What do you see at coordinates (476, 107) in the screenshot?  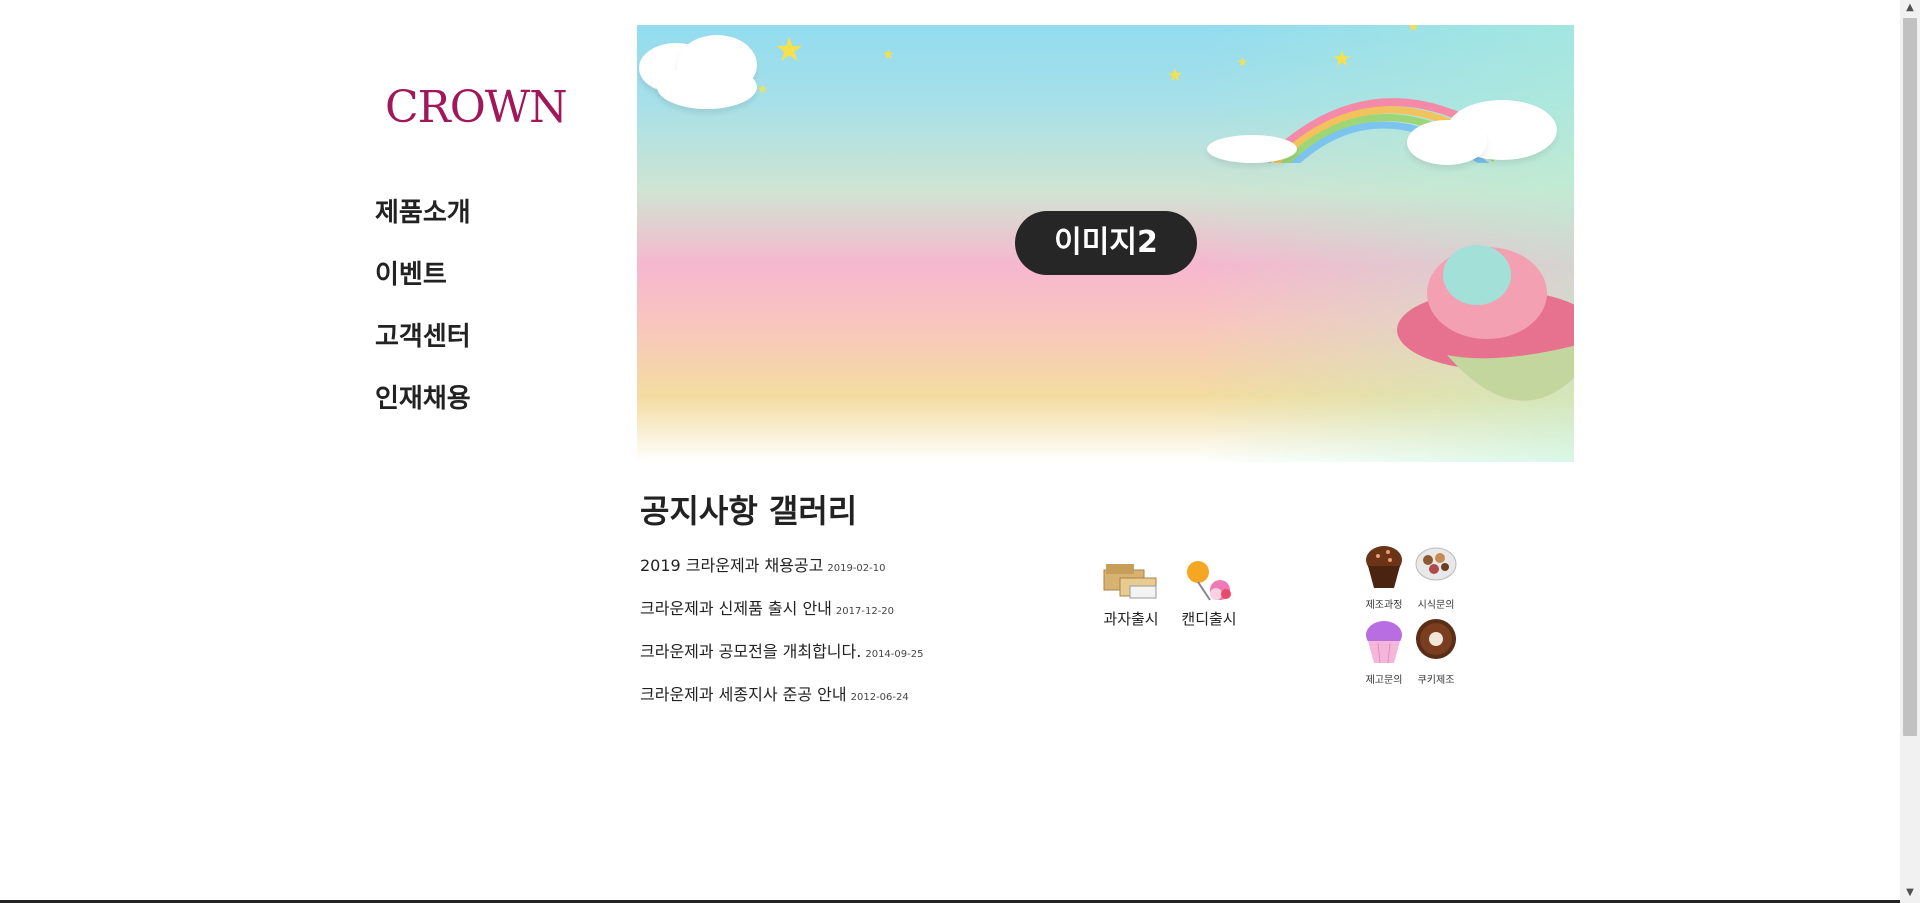 I see `crown-logo: CROWN` at bounding box center [476, 107].